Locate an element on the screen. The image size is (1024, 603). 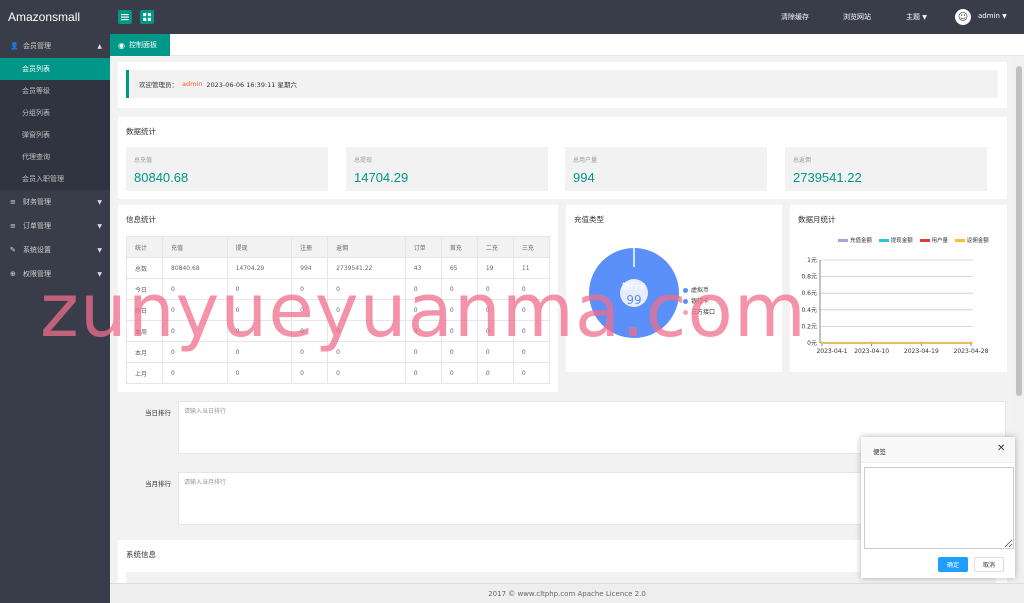
table-header-cell: 注册 is located at coordinates (310, 247).